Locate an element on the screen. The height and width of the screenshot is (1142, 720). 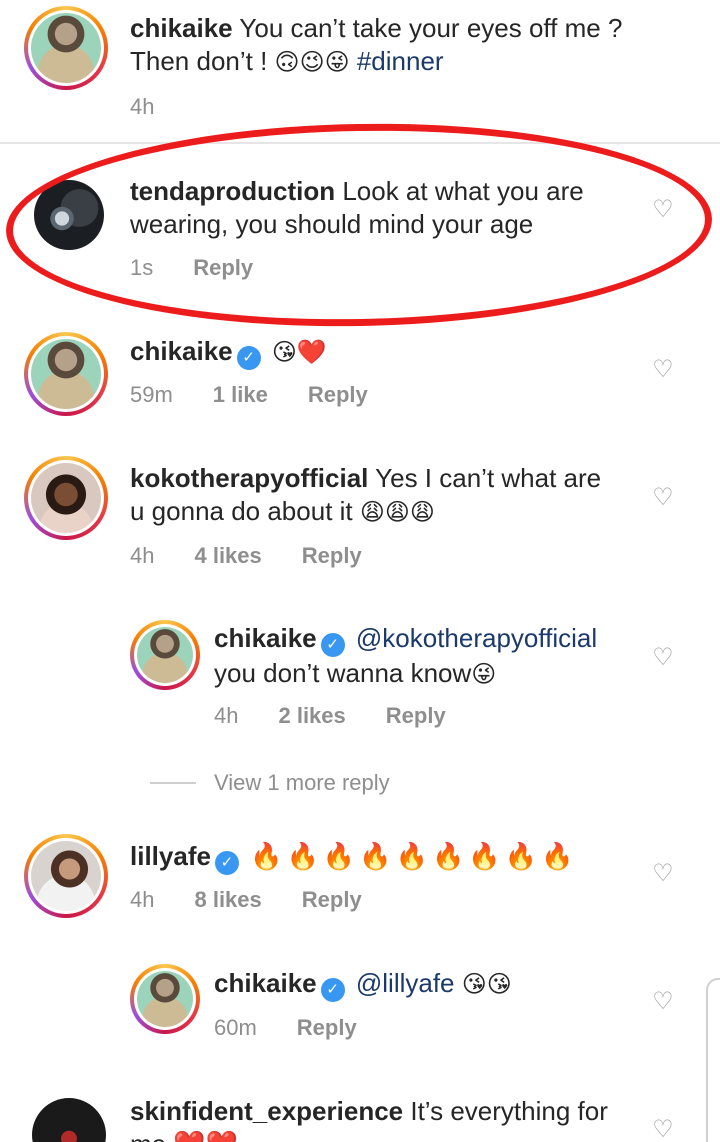
comment-time: 60m is located at coordinates (235, 1027).